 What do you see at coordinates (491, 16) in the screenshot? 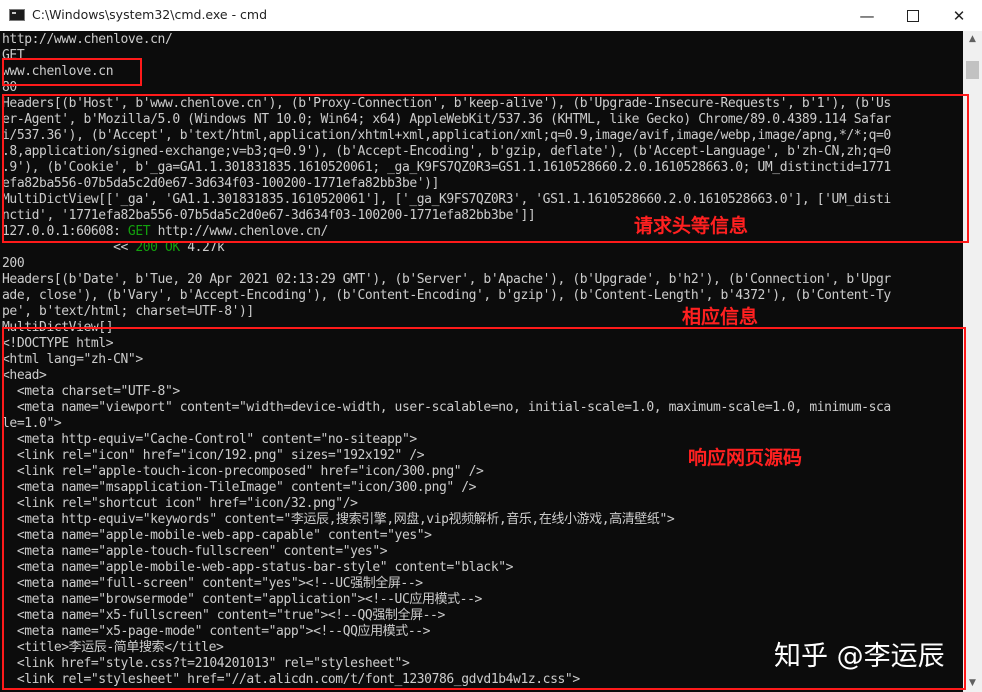
I see `title-bar: C:\Windows\system32\cmd.exe - cmd — ✕` at bounding box center [491, 16].